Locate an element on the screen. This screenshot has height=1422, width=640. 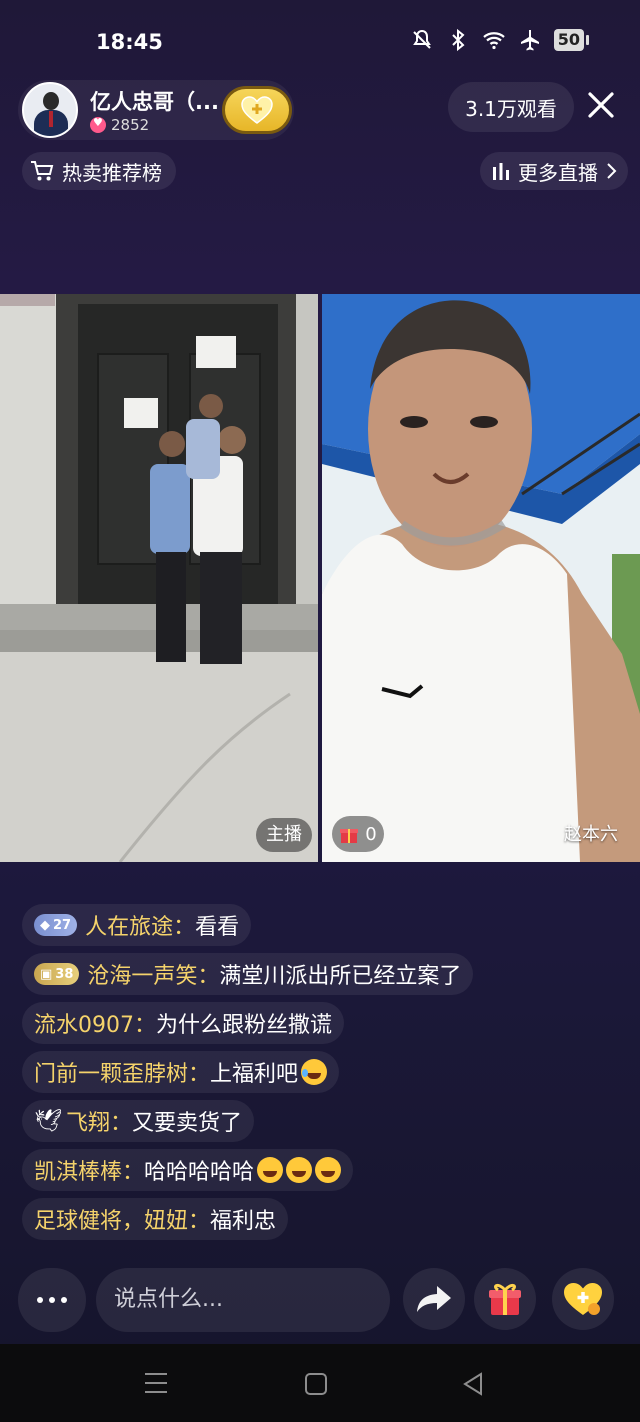
comment-user: 门前一颗歪脖树 is located at coordinates (111, 1072).